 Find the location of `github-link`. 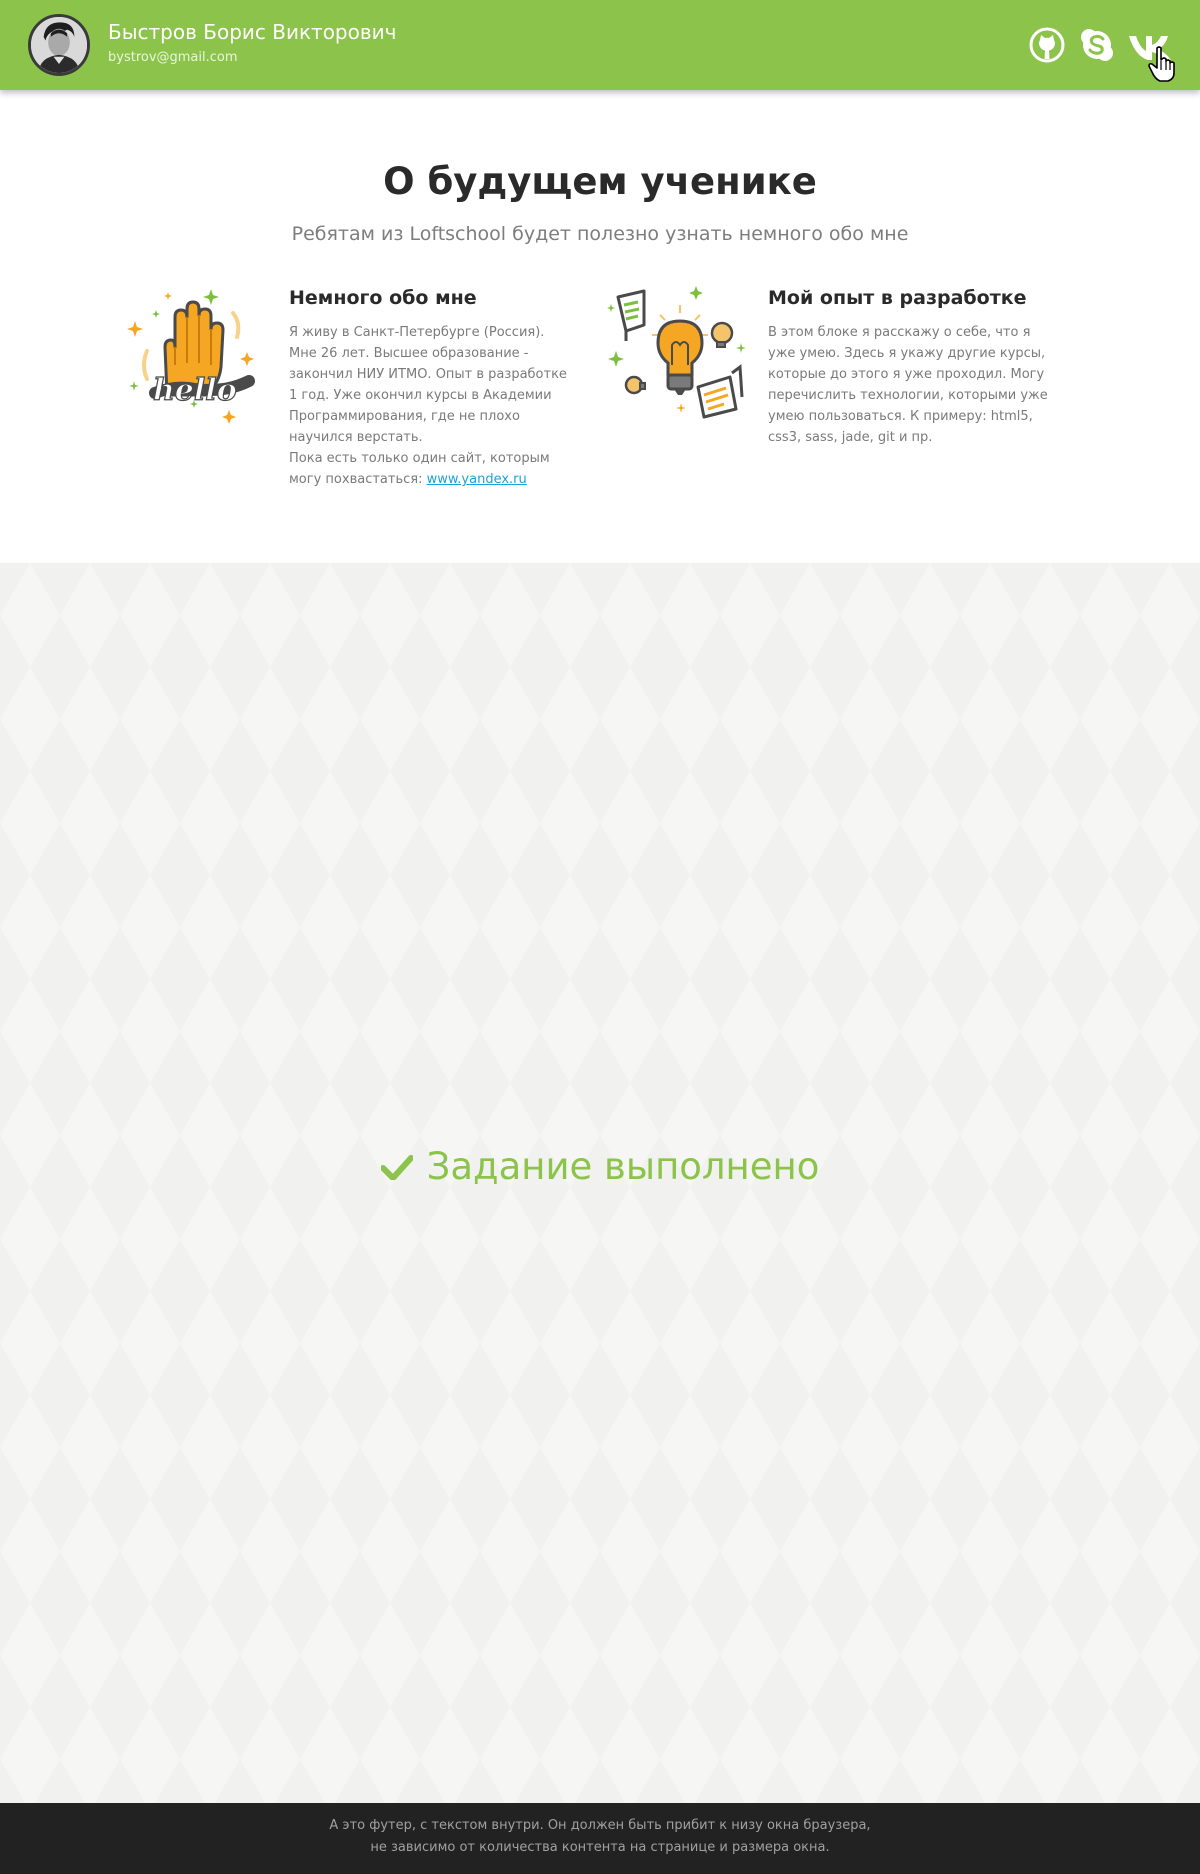

github-link is located at coordinates (1047, 45).